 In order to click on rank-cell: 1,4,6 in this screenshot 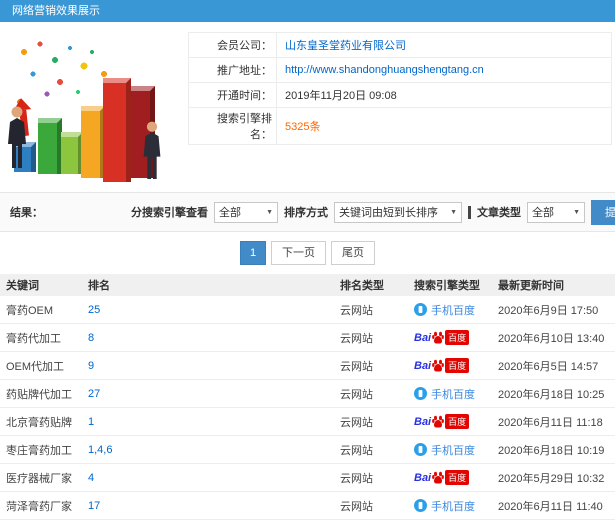, I will do `click(208, 450)`.